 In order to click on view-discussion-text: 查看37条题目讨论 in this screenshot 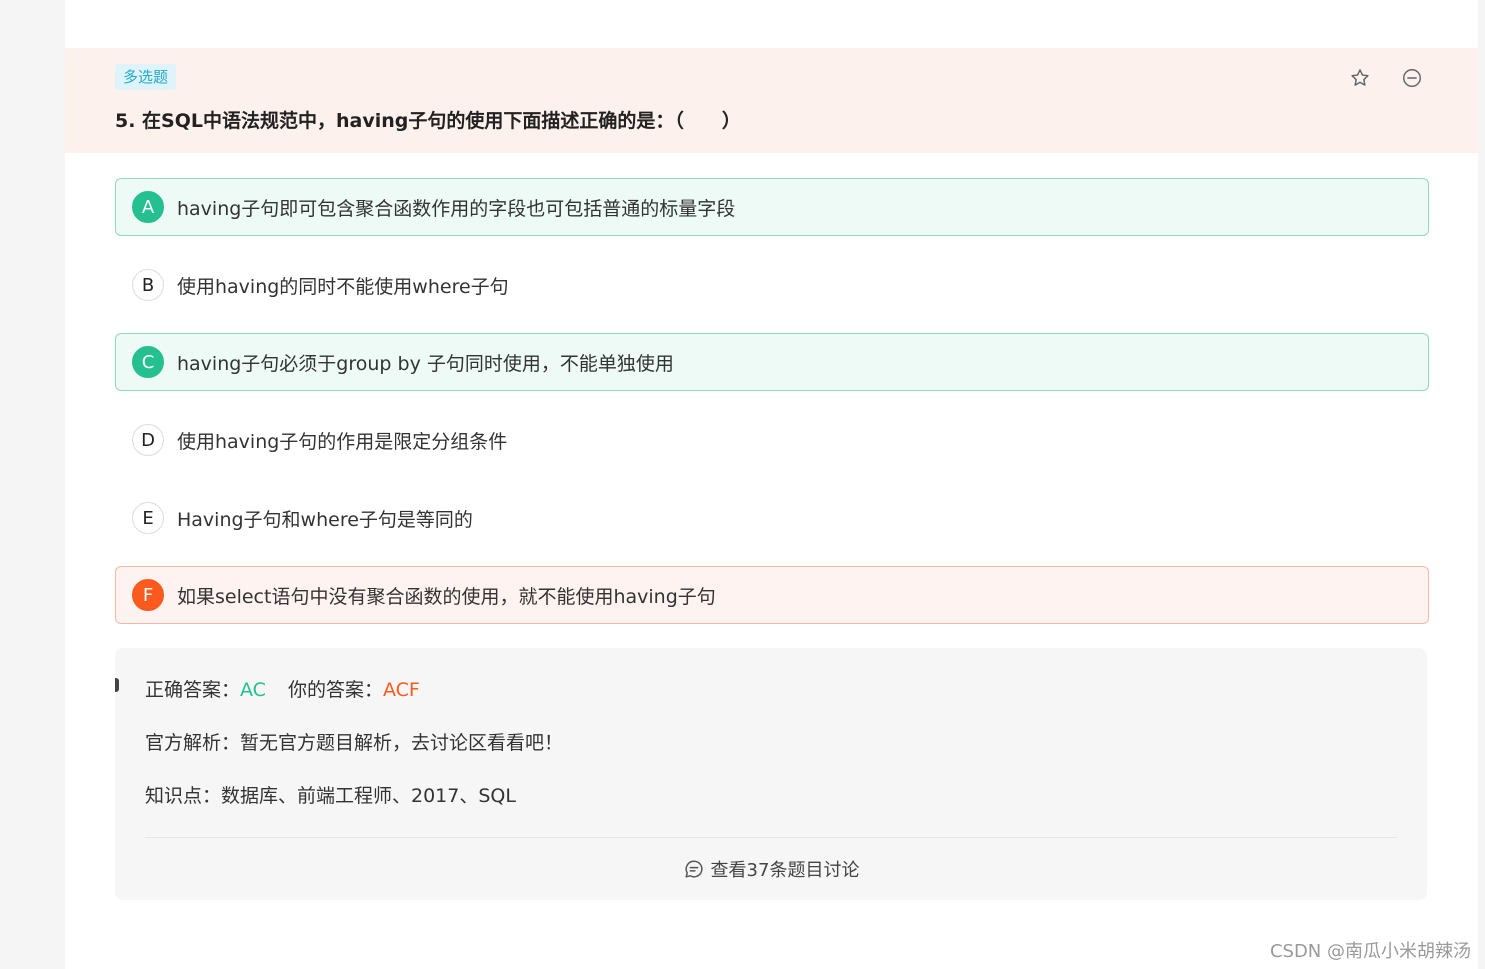, I will do `click(785, 870)`.